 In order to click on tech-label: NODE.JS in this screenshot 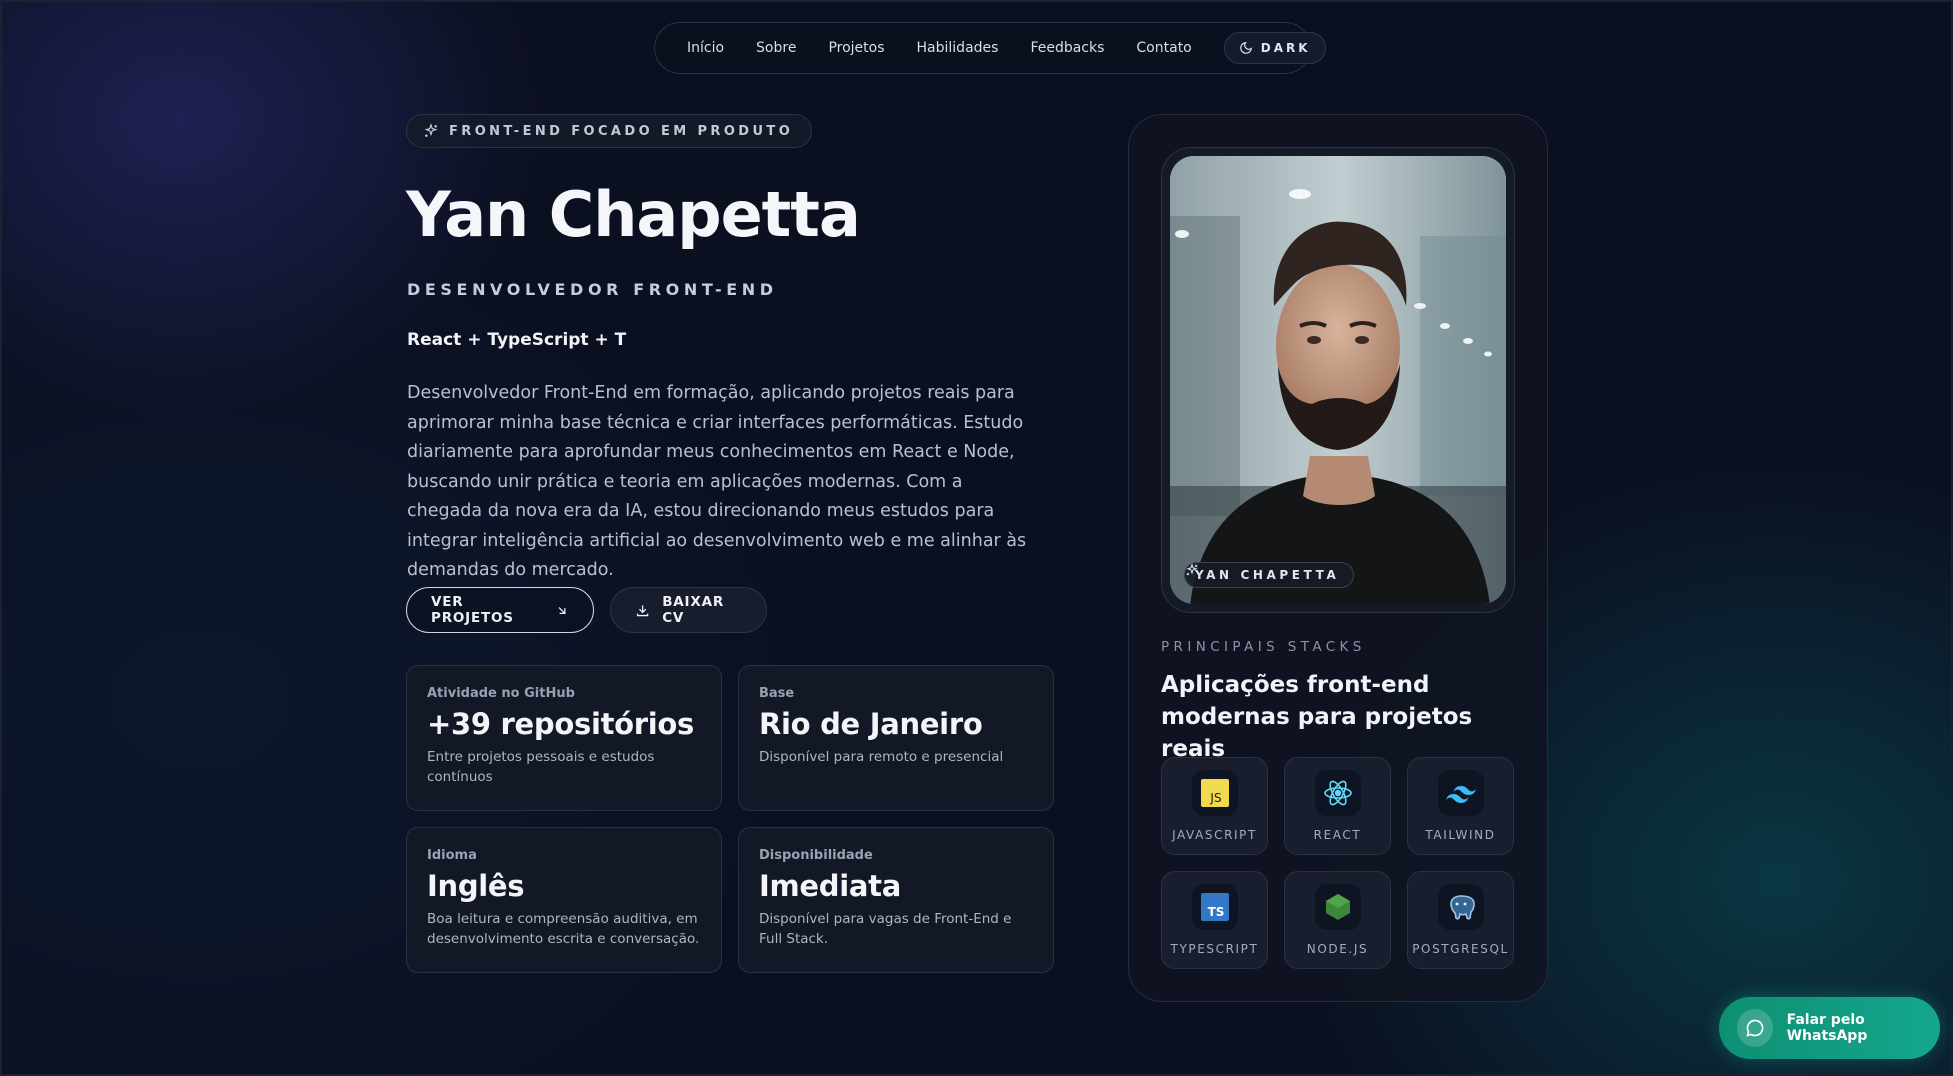, I will do `click(1337, 949)`.